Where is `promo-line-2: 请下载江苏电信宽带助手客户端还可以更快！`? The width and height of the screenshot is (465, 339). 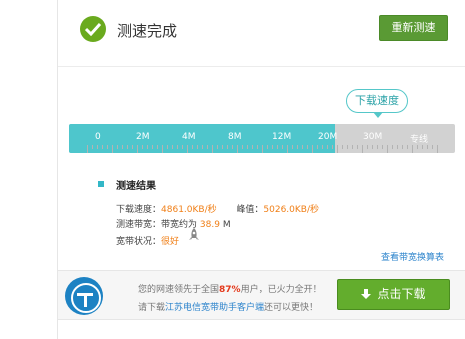 promo-line-2: 请下载江苏电信宽带助手客户端还可以更快！ is located at coordinates (228, 306).